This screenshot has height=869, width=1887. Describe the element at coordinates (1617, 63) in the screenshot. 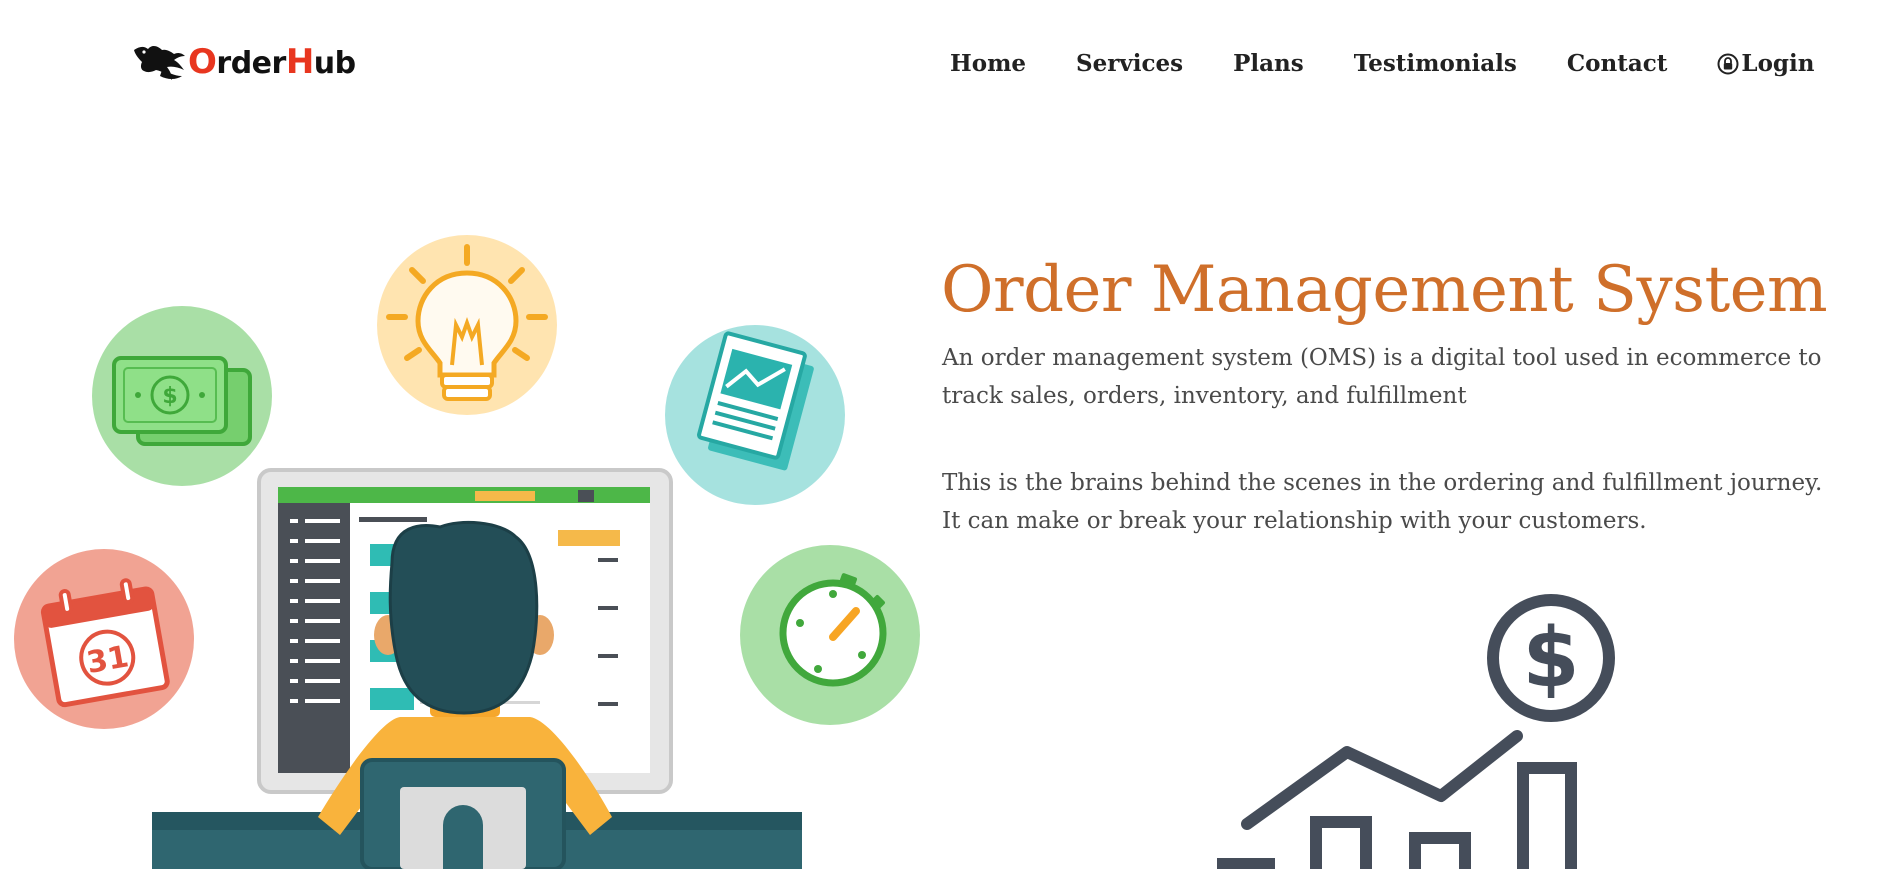

I see `nav-contact: Contact` at that location.